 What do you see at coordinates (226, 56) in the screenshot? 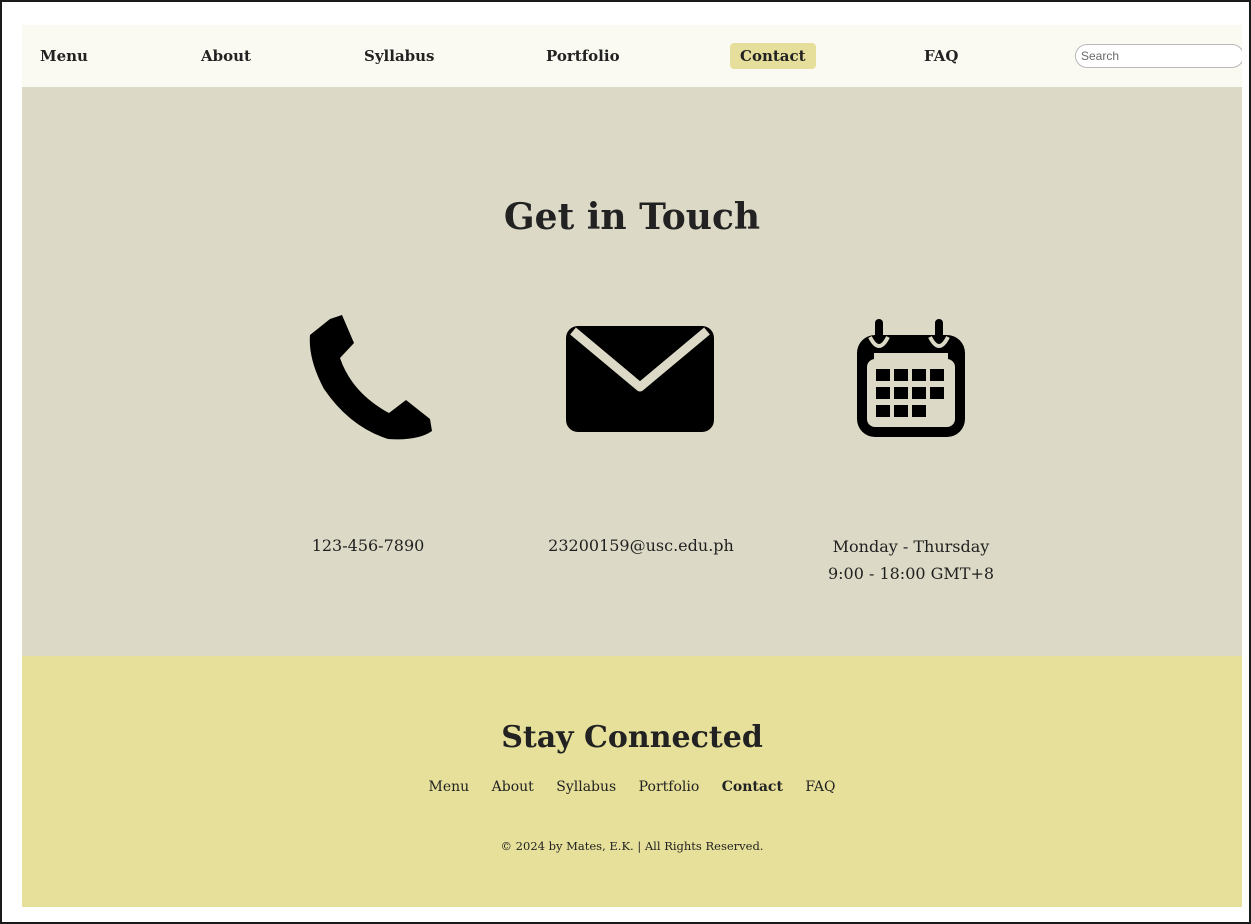
I see `nav-item-about: About` at bounding box center [226, 56].